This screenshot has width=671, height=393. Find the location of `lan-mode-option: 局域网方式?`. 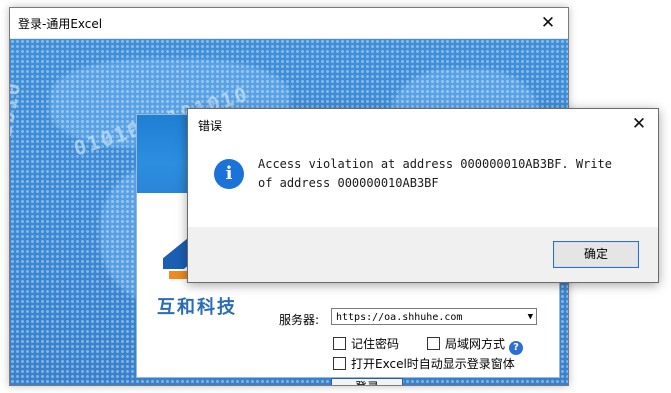

lan-mode-option: 局域网方式? is located at coordinates (475, 345).